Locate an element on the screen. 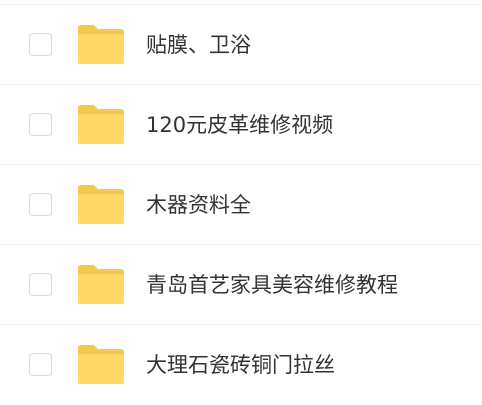 The height and width of the screenshot is (405, 482). folder-name: 大理石瓷砖铜门拉丝 is located at coordinates (240, 365).